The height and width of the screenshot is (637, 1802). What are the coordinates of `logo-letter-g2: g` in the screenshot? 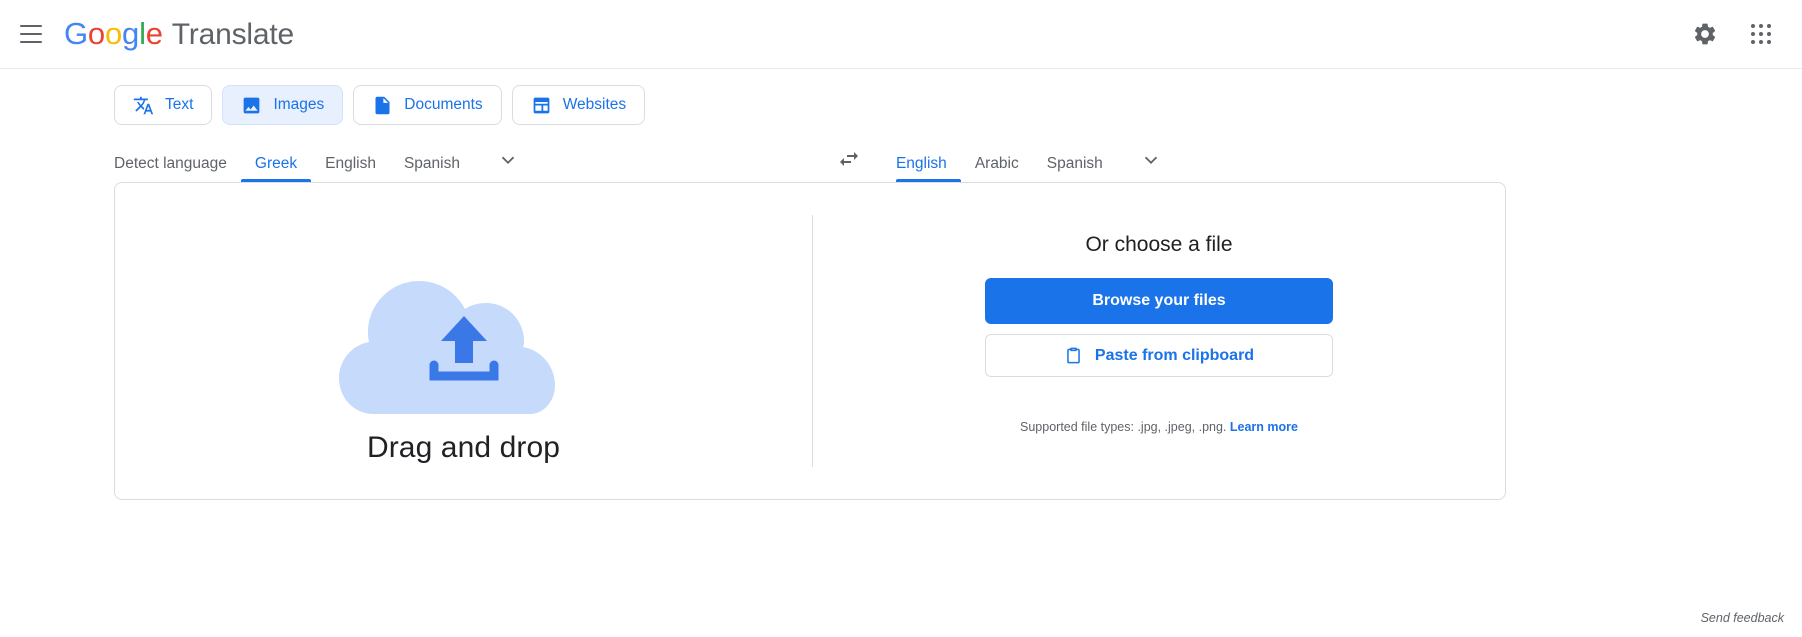 It's located at (131, 33).